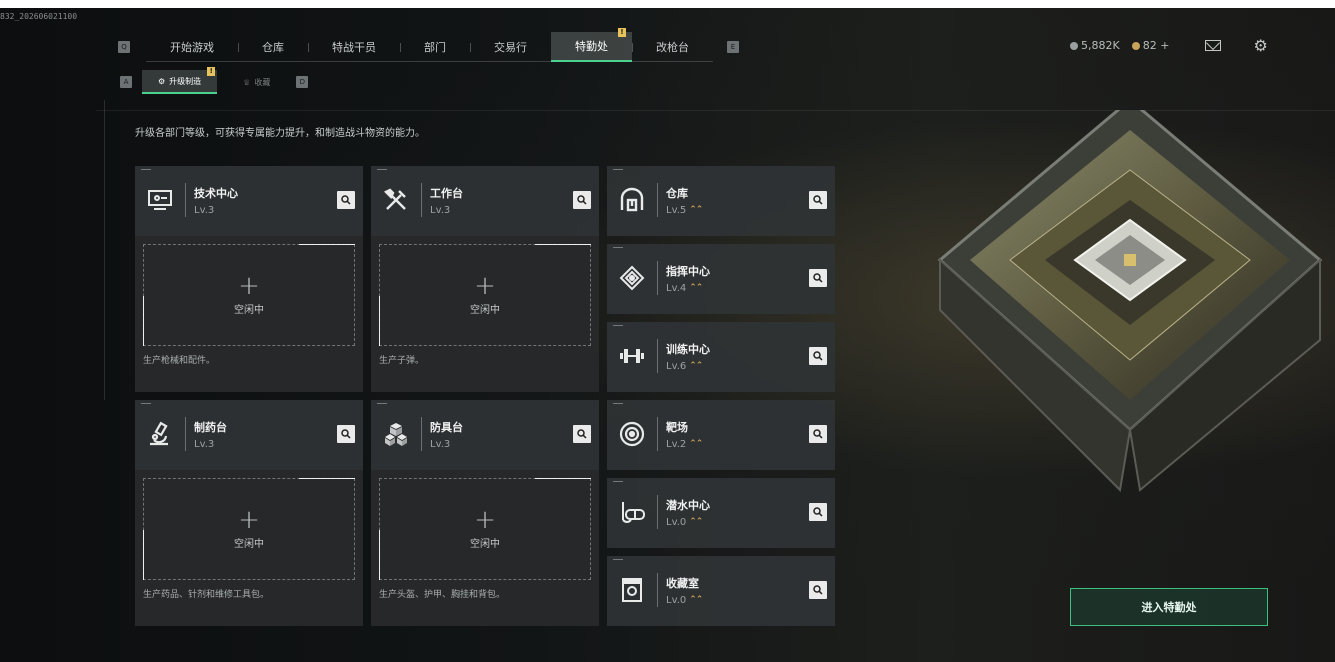  What do you see at coordinates (273, 47) in the screenshot?
I see `tab-warehouse: 仓库` at bounding box center [273, 47].